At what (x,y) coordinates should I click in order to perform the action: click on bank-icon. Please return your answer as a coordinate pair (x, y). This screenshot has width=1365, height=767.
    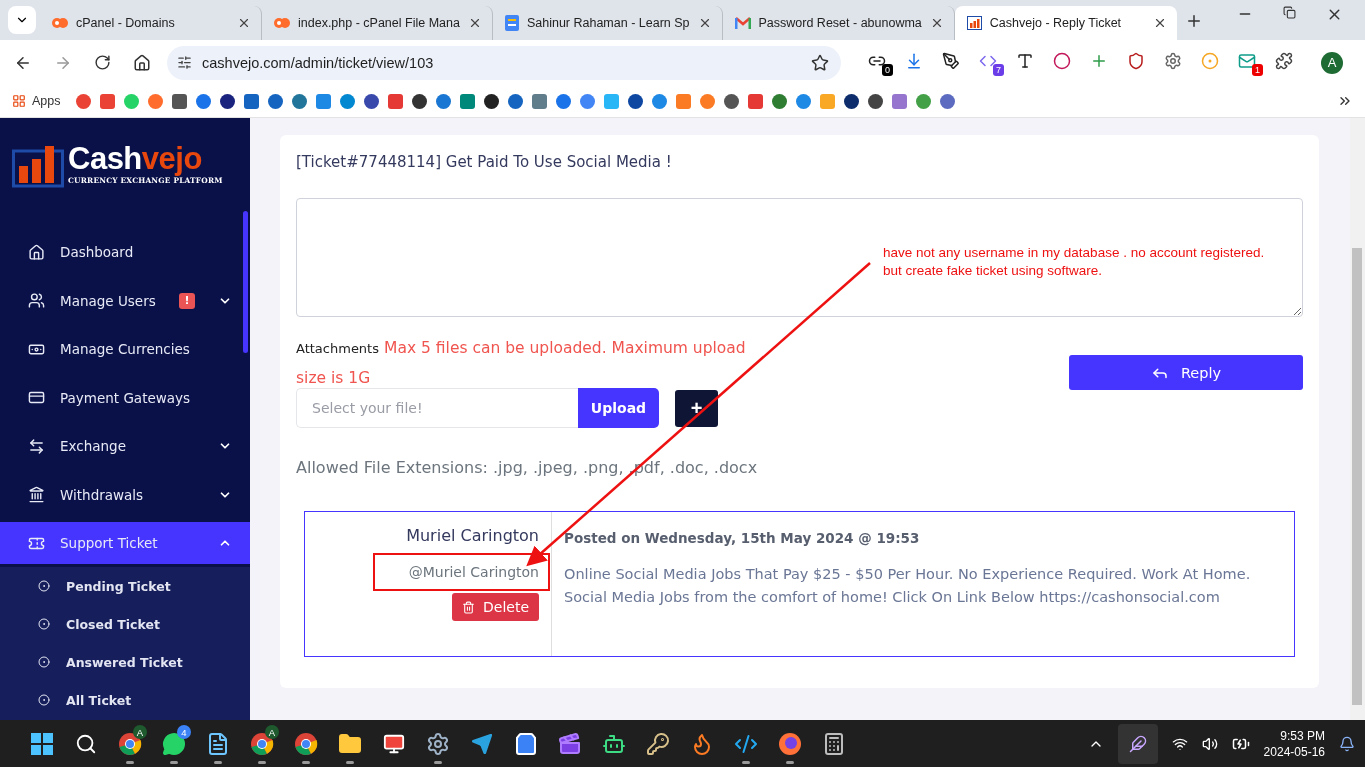
    Looking at the image, I should click on (36, 495).